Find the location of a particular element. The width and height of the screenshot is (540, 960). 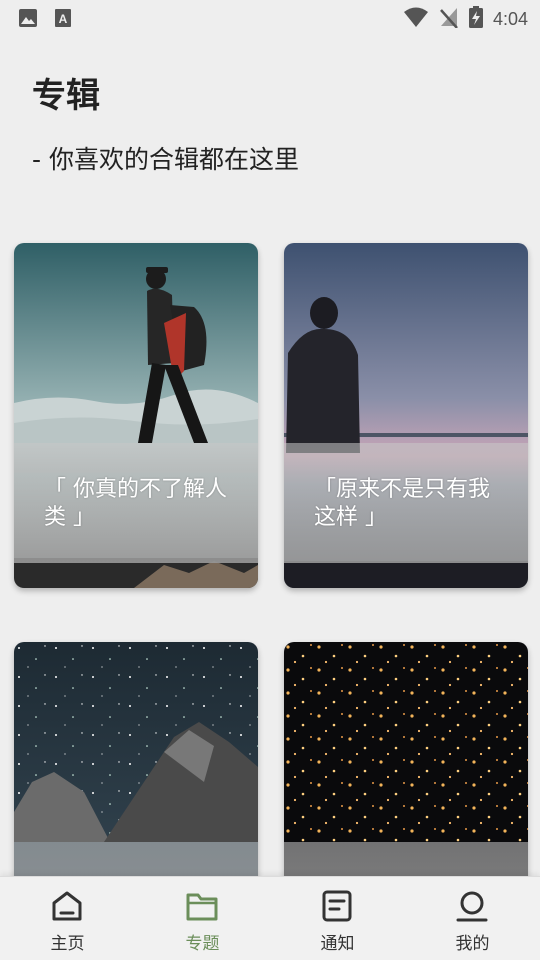

status-time: 4:04 is located at coordinates (510, 18).